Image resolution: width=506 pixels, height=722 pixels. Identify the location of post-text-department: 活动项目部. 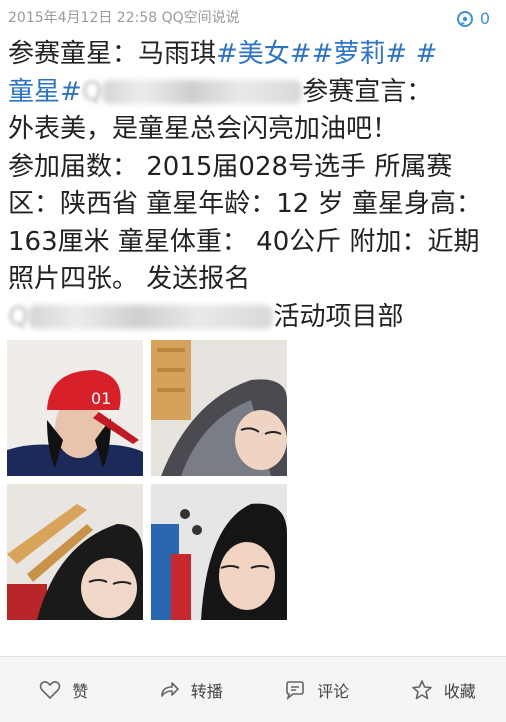
(338, 317).